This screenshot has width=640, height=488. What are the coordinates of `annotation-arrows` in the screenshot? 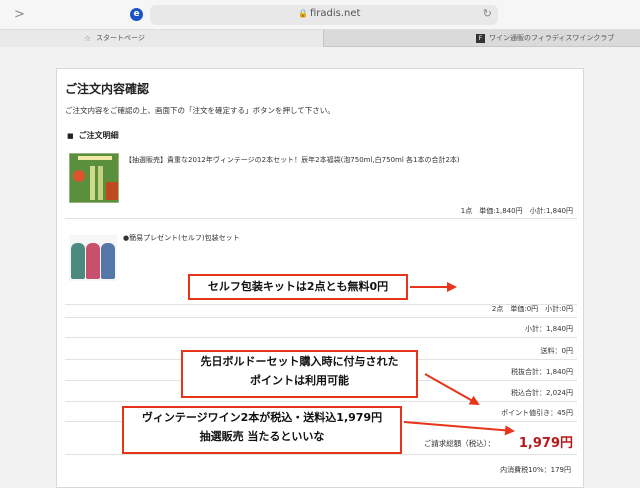 It's located at (459, 359).